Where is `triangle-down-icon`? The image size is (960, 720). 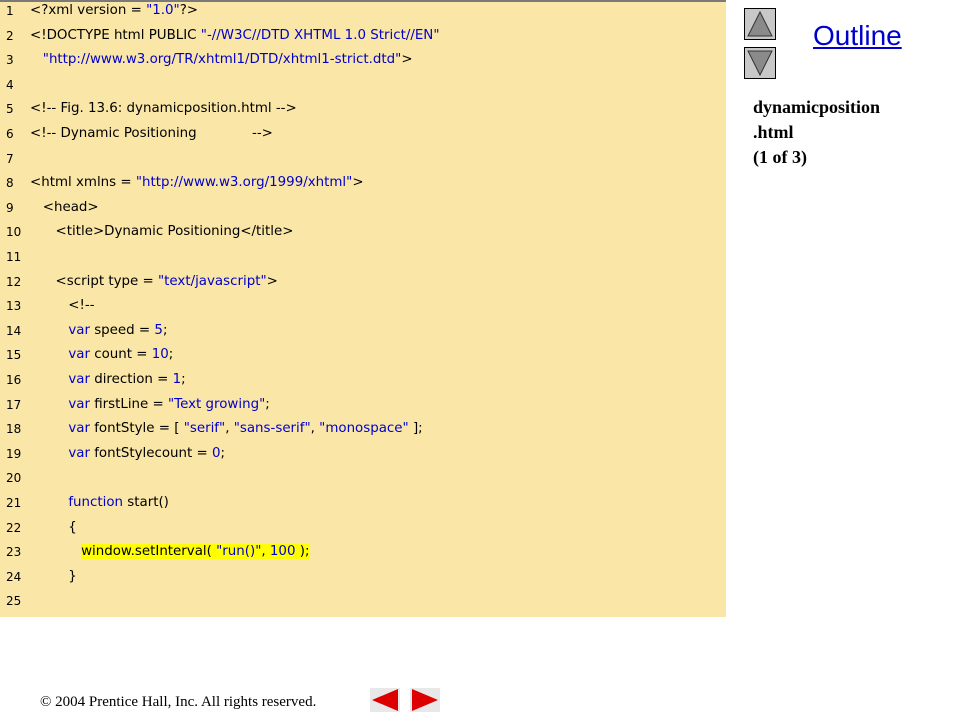
triangle-down-icon is located at coordinates (760, 63).